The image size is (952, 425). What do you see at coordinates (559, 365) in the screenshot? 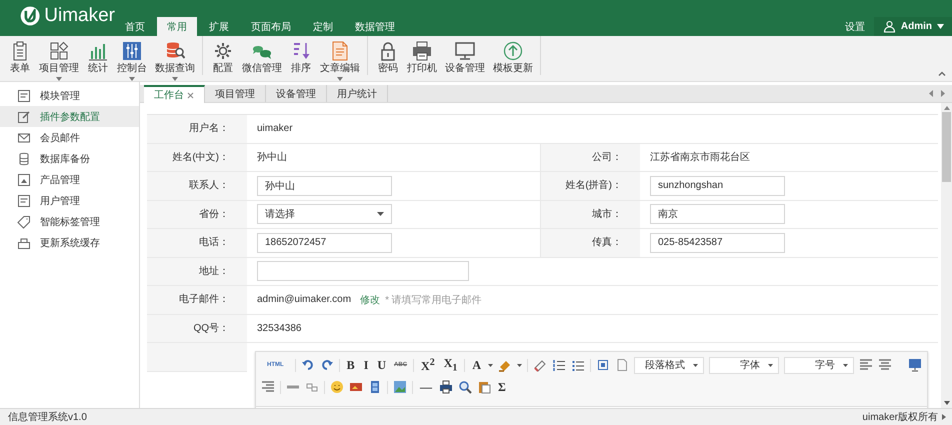
I see `numbered-list-icon` at bounding box center [559, 365].